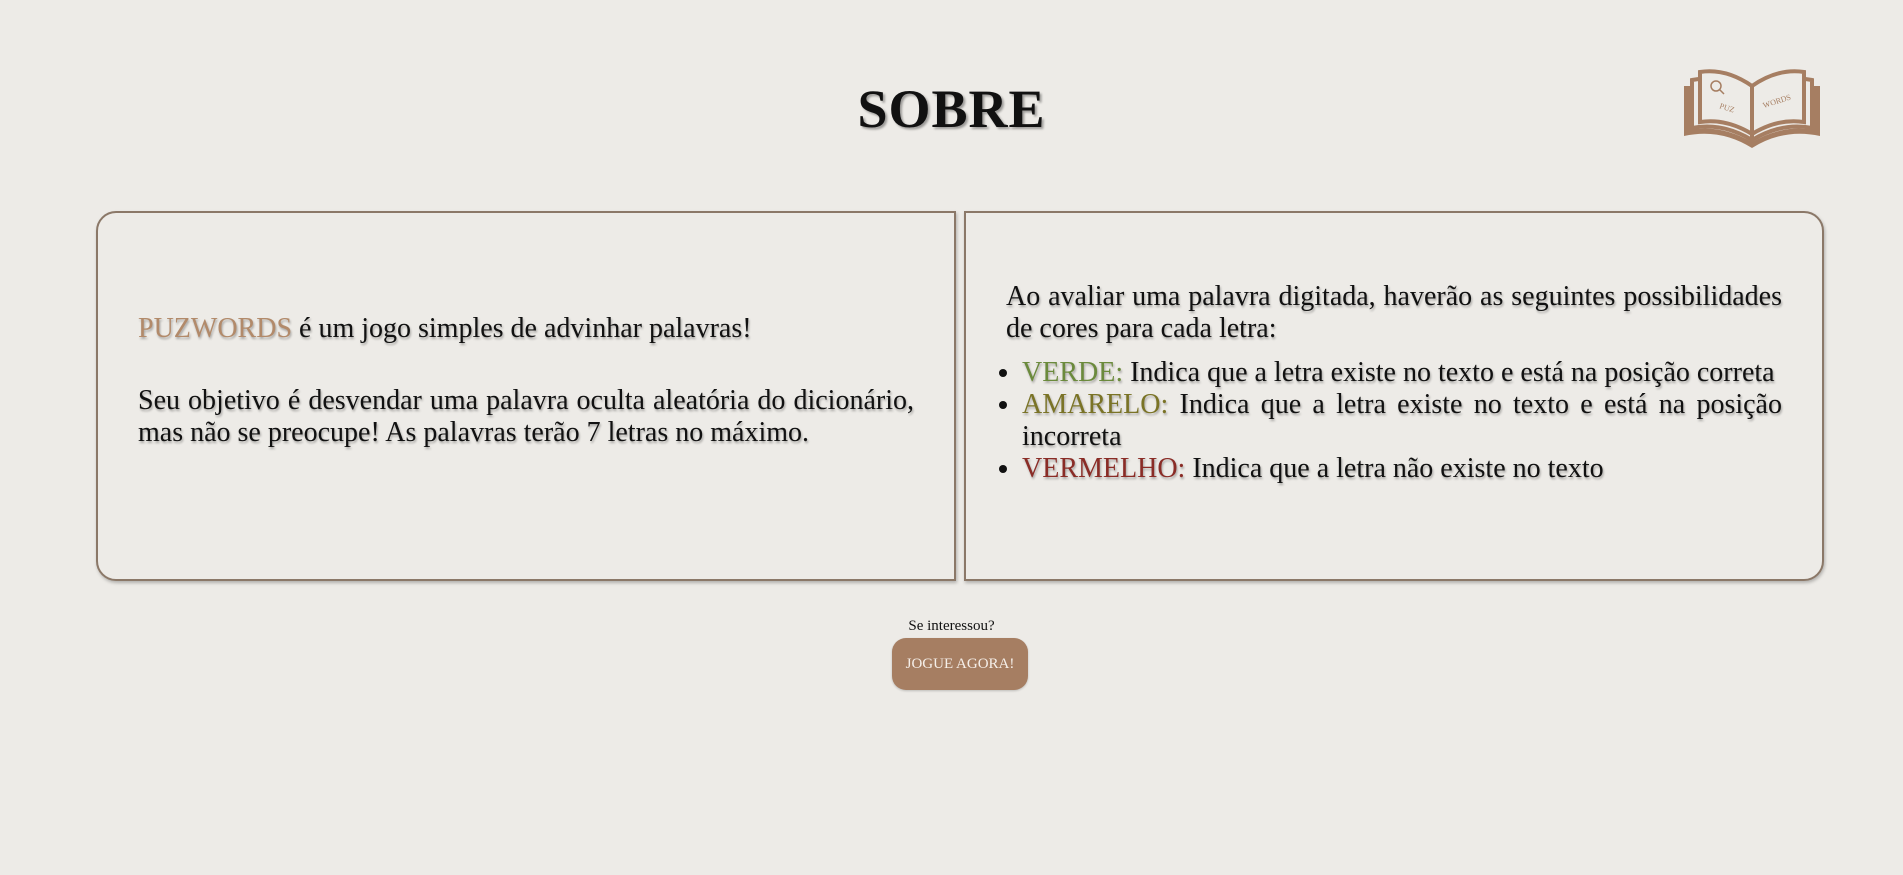 The width and height of the screenshot is (1903, 875). I want to click on open-book-logo-icon: PUZ WORDS, so click(1752, 108).